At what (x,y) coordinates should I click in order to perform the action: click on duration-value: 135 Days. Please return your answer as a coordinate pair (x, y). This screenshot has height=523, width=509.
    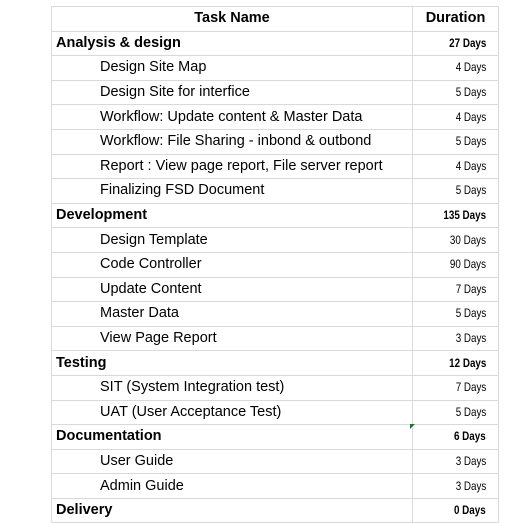
    Looking at the image, I should click on (464, 215).